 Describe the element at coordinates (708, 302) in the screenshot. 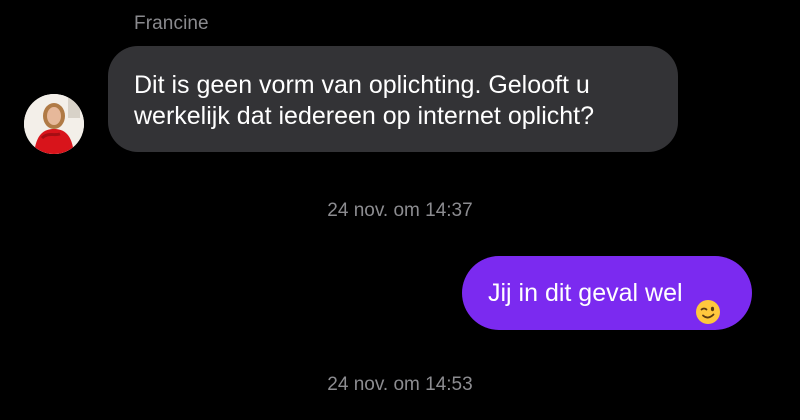

I see `winking-face-emoji-icon` at that location.